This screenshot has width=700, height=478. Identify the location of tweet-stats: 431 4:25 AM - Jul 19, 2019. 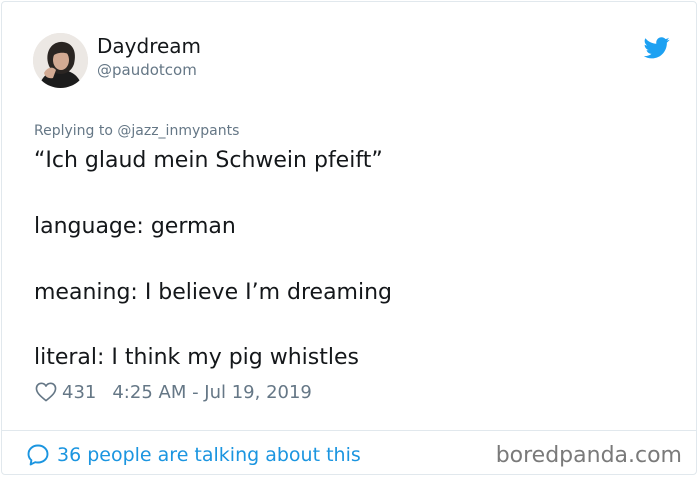
(173, 392).